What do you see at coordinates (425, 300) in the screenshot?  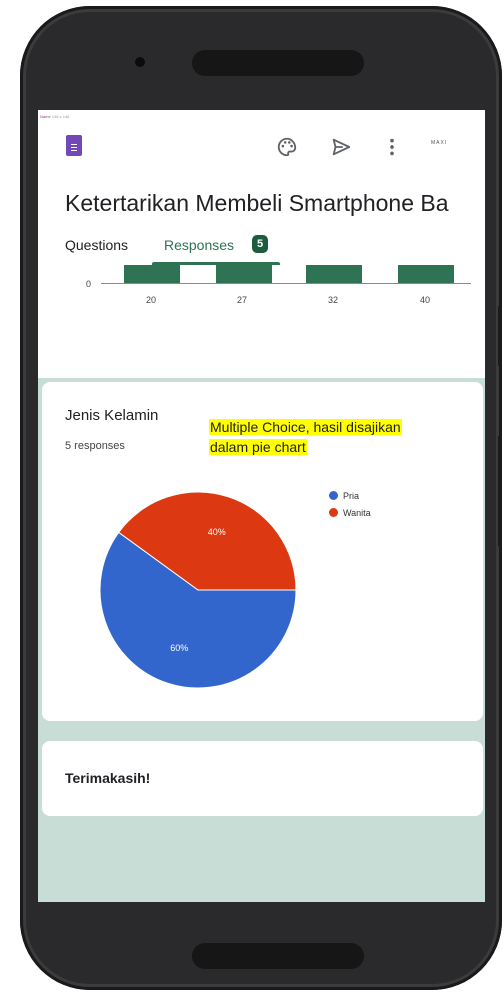 I see `age-tick-label: 40` at bounding box center [425, 300].